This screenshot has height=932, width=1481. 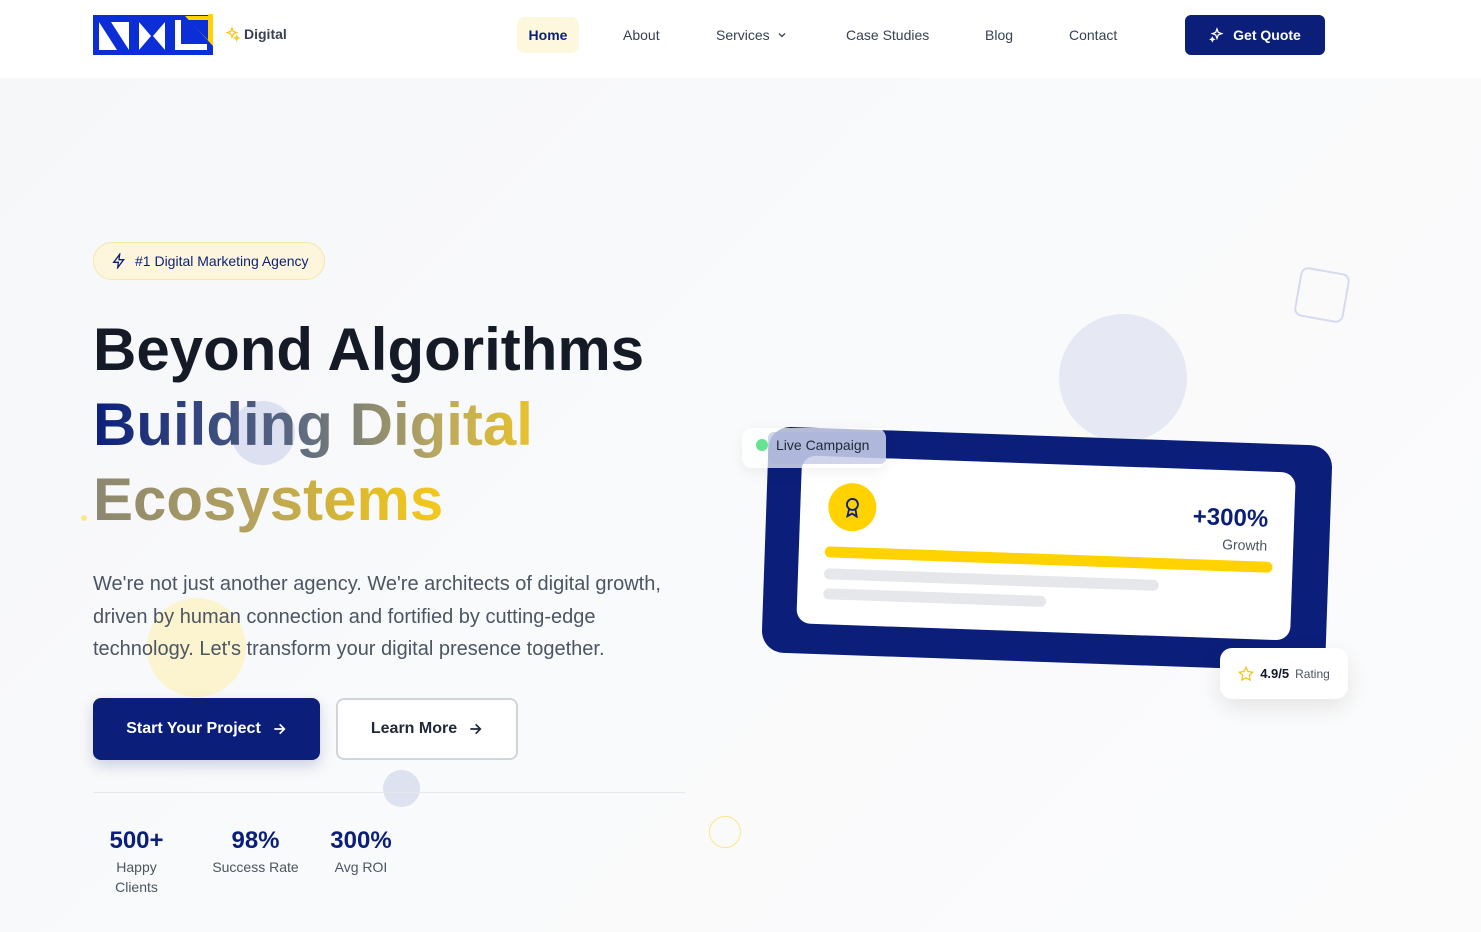 I want to click on stat-success-rate: 98% Success Rate, so click(x=255, y=851).